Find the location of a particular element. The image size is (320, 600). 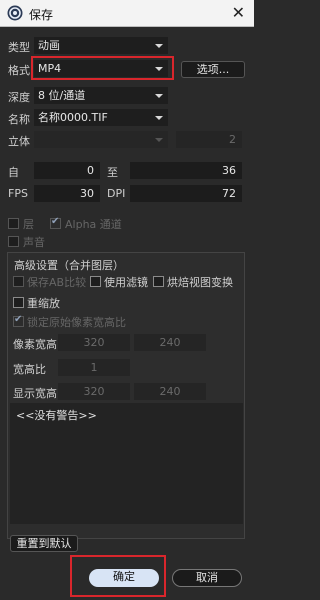

type-value: 动画 is located at coordinates (49, 45).